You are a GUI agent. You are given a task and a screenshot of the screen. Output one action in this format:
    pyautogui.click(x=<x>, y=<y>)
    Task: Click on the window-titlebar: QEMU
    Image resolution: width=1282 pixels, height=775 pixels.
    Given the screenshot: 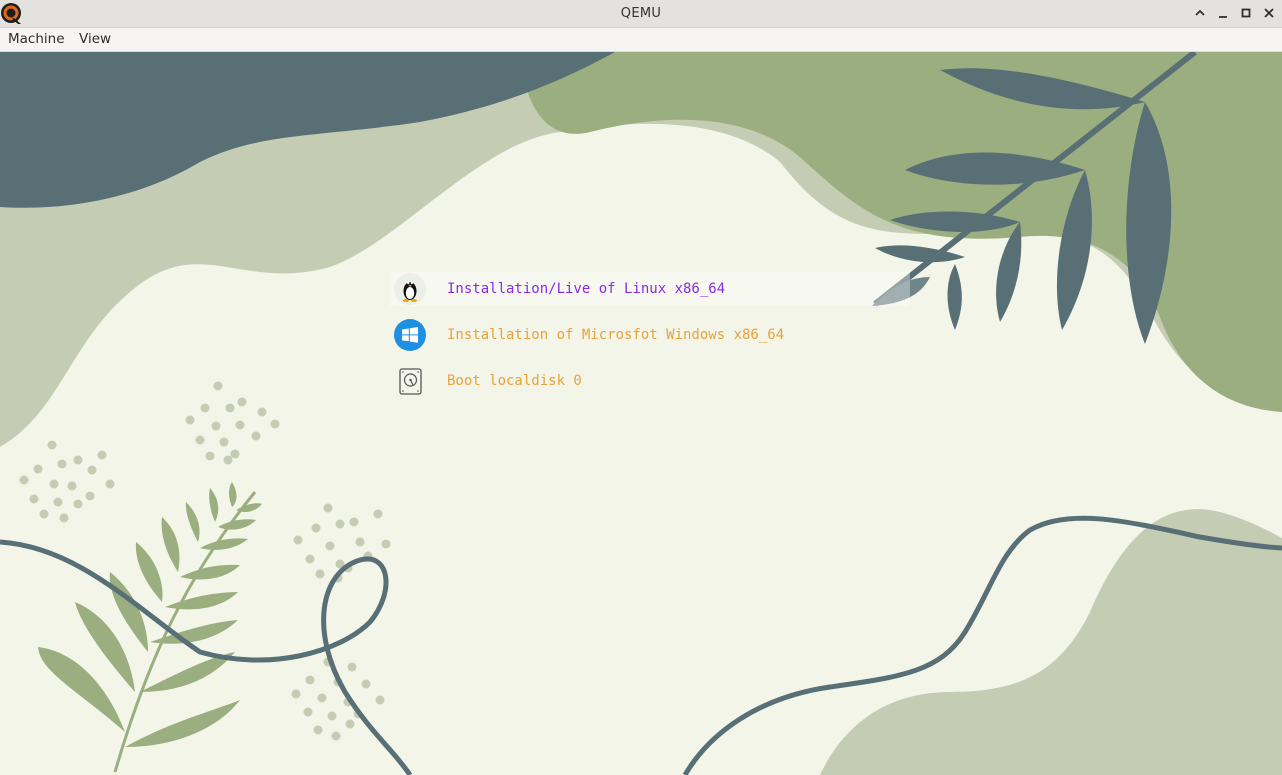 What is the action you would take?
    pyautogui.click(x=641, y=14)
    